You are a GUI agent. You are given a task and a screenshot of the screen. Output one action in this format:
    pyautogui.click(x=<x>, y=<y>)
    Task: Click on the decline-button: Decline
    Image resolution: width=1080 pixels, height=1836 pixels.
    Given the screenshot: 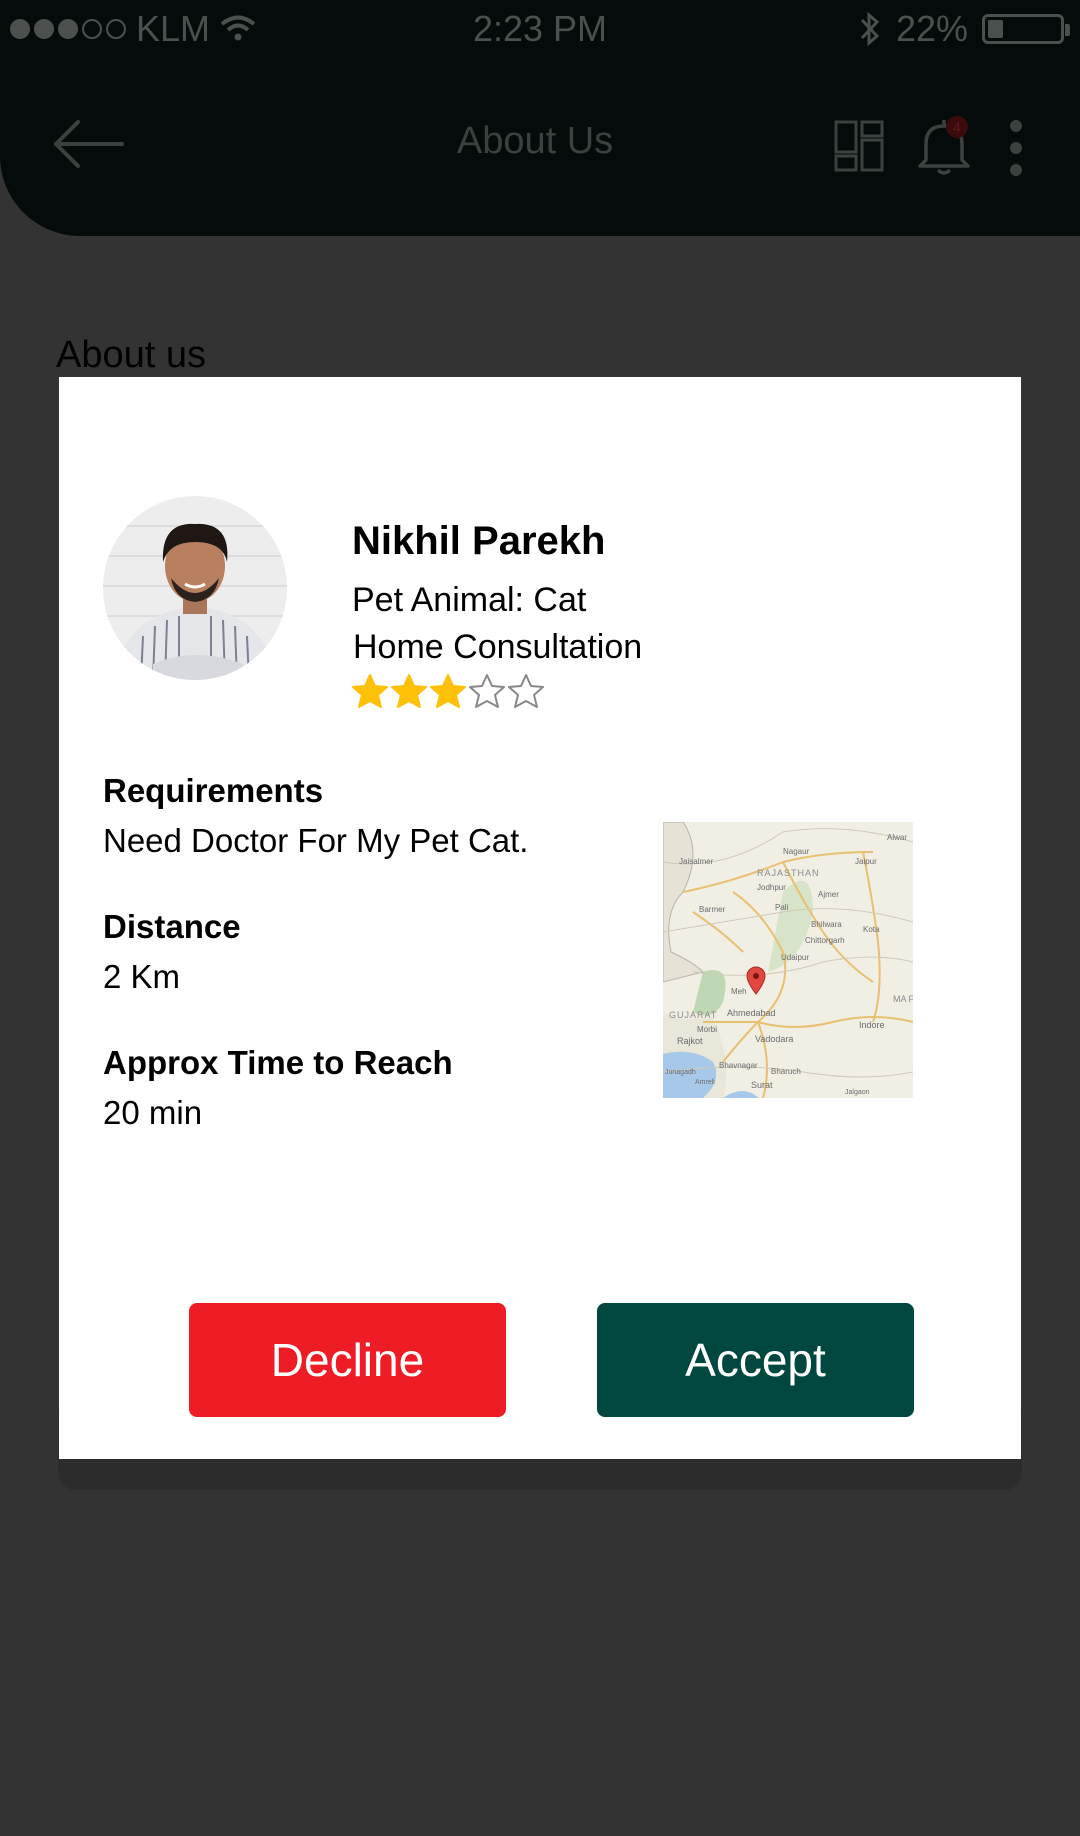 What is the action you would take?
    pyautogui.click(x=347, y=1360)
    